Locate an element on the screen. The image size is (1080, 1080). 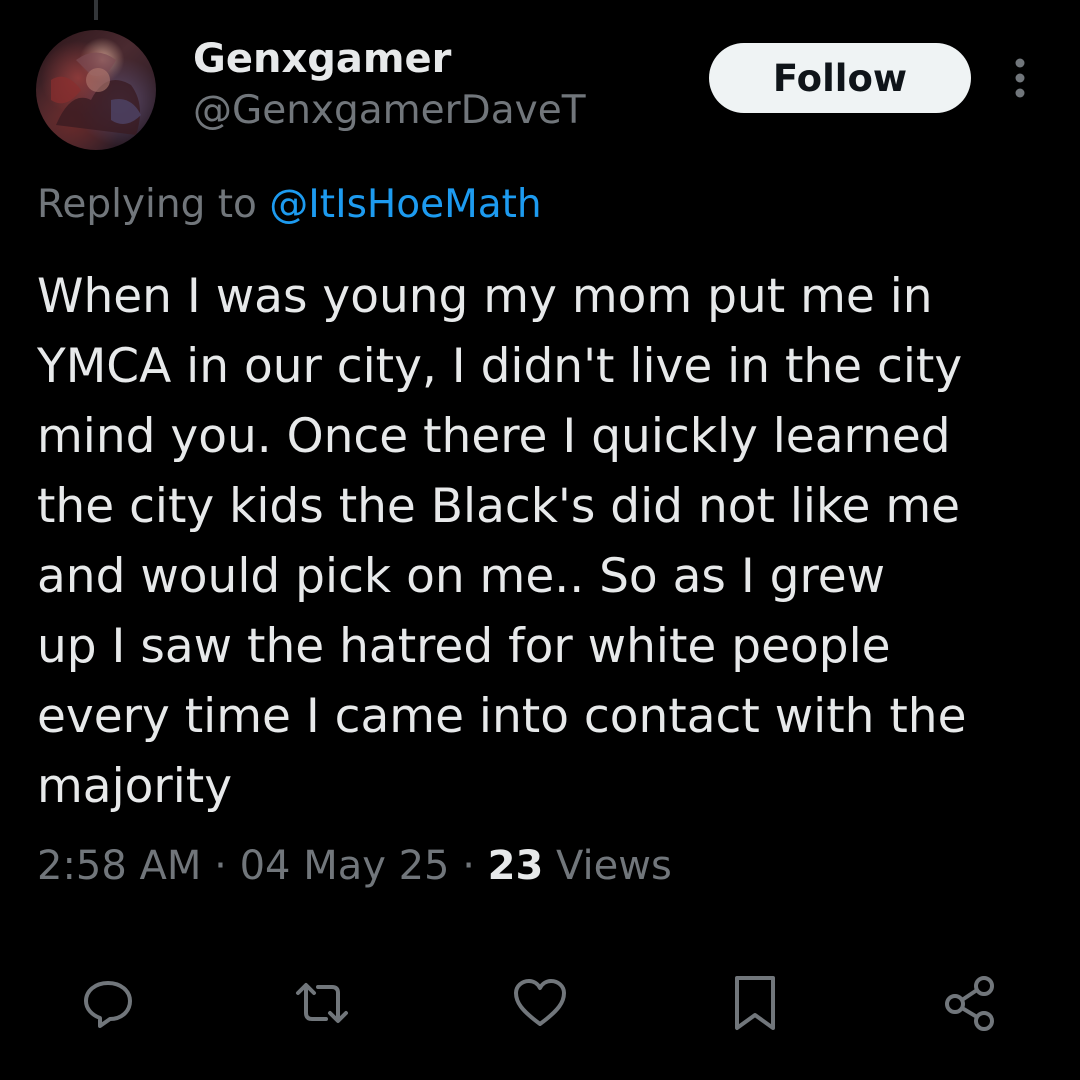
like-button is located at coordinates (540, 1003).